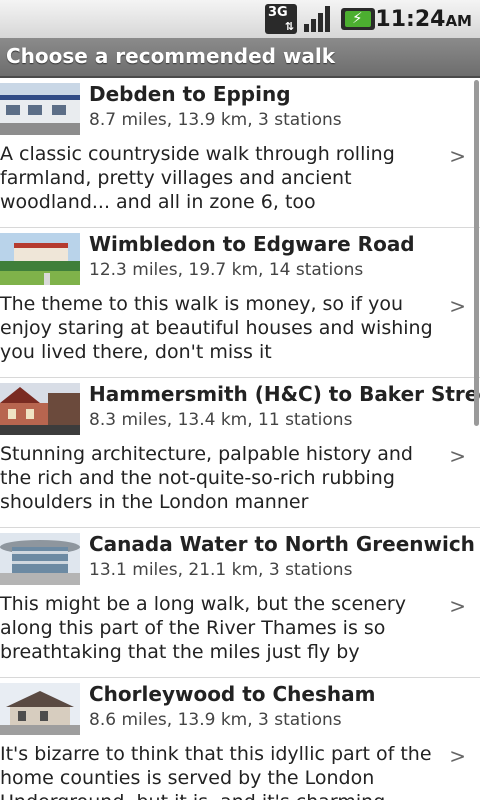 This screenshot has width=480, height=800. What do you see at coordinates (284, 394) in the screenshot?
I see `walk-title: Hammersmith (H&C) to Baker Street` at bounding box center [284, 394].